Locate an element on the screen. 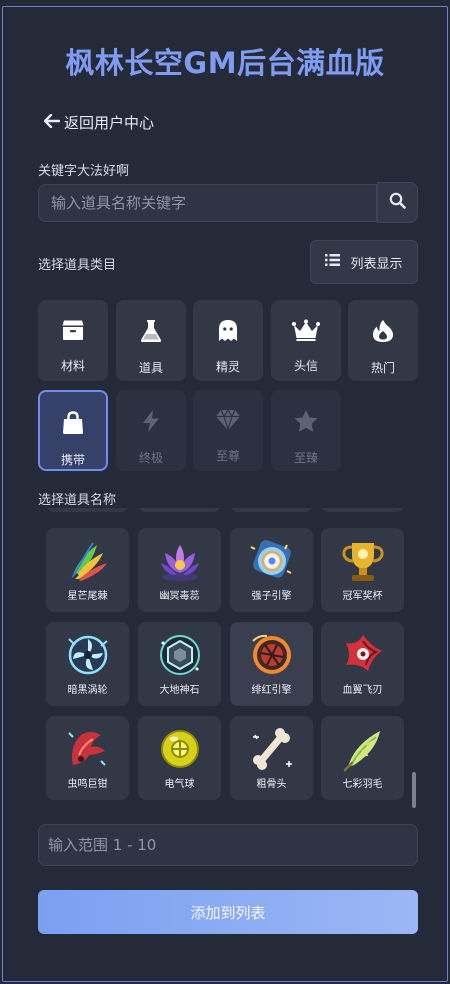 This screenshot has width=450, height=984. category-label-text: 至尊 is located at coordinates (227, 456).